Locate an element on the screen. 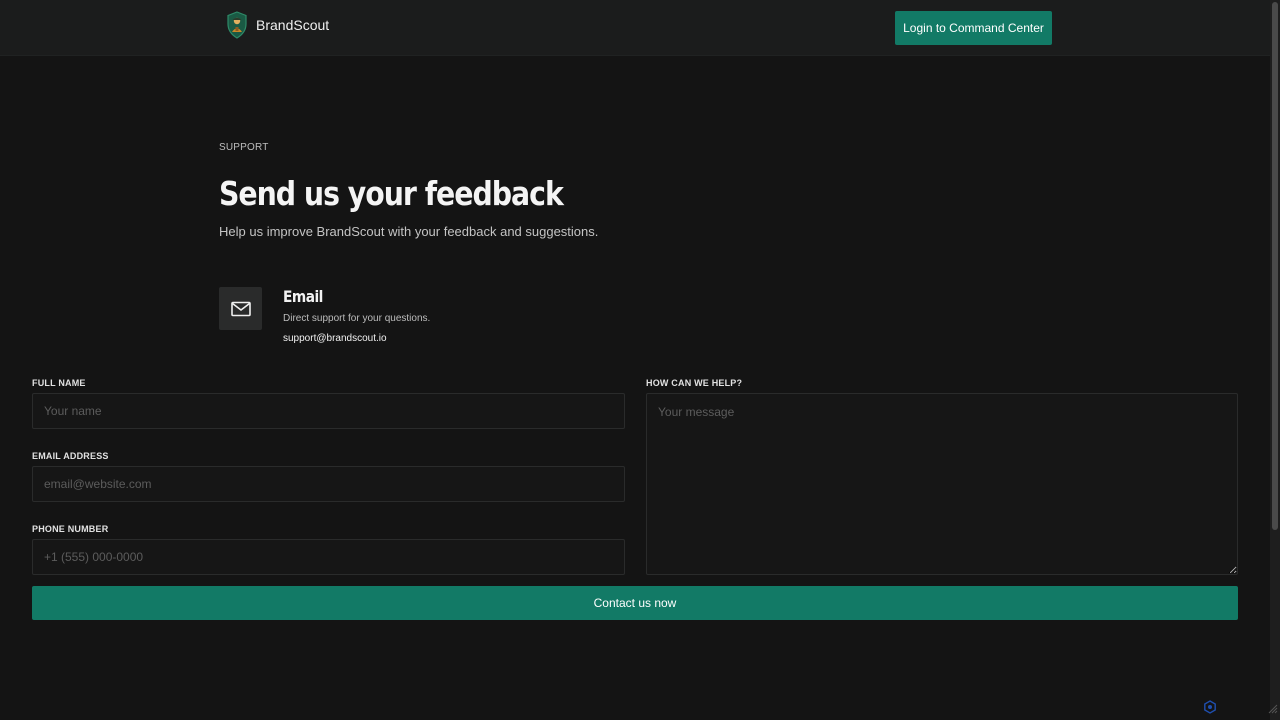  page-scrollbar is located at coordinates (1275, 360).